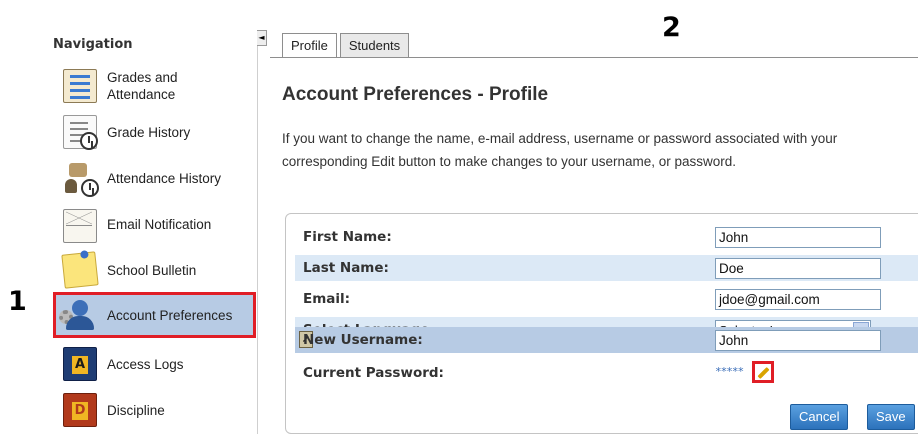 This screenshot has width=918, height=434. Describe the element at coordinates (78, 315) in the screenshot. I see `account-icon` at that location.